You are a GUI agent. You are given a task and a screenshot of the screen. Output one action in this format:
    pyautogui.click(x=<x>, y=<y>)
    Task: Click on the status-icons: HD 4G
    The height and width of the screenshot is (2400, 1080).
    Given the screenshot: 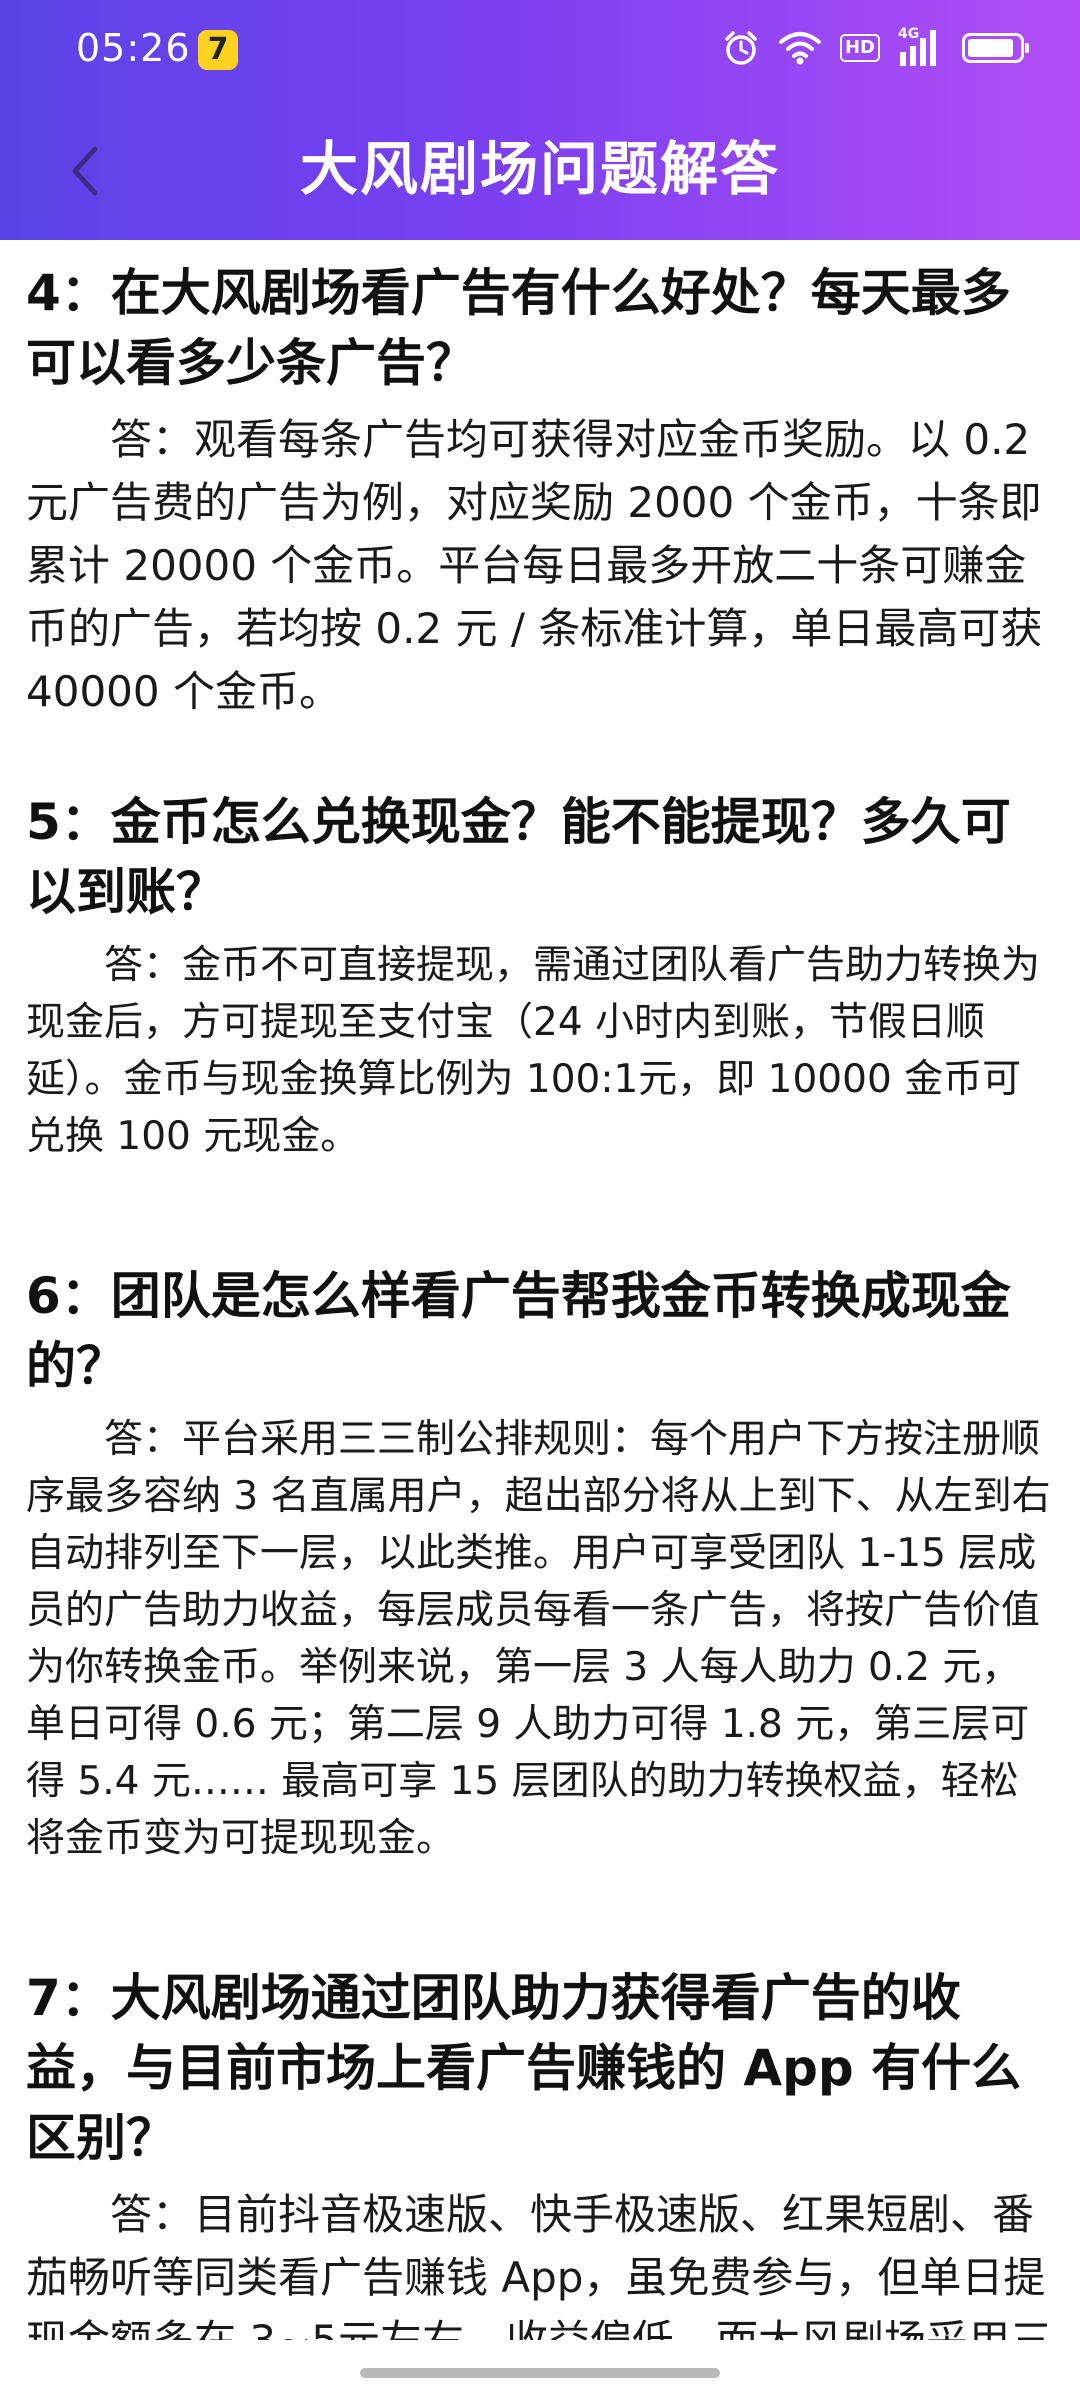 What is the action you would take?
    pyautogui.click(x=875, y=47)
    